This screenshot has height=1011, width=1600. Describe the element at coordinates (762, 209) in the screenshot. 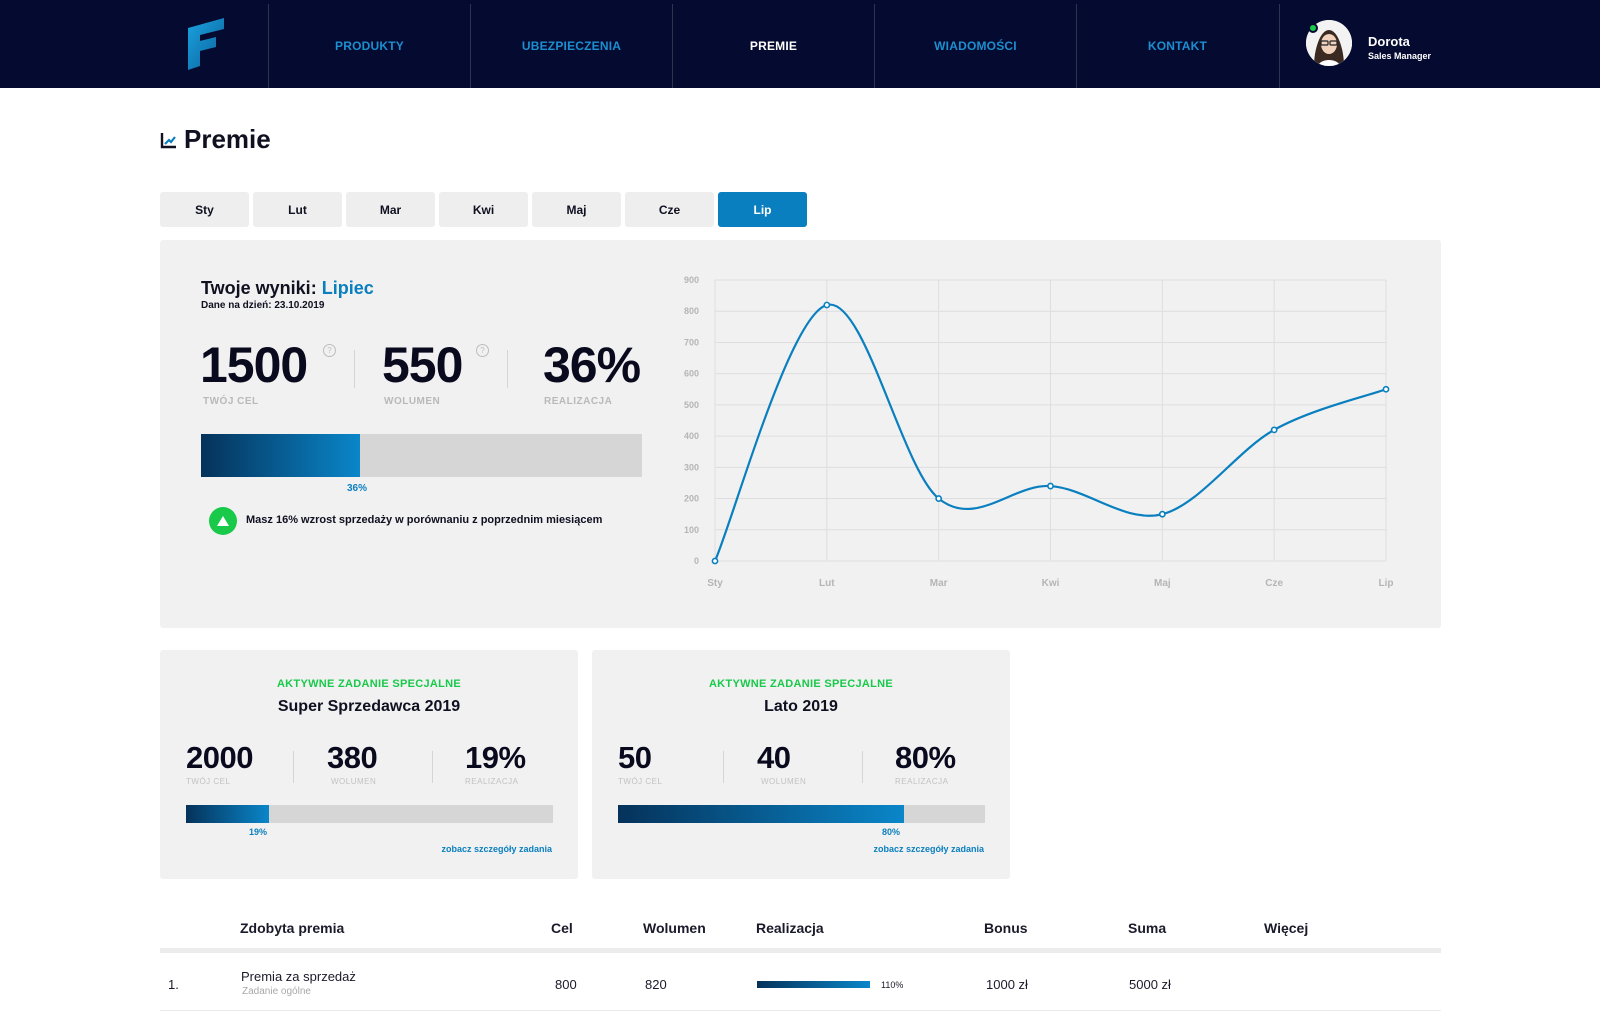

I see `tab-lip: Lip` at that location.